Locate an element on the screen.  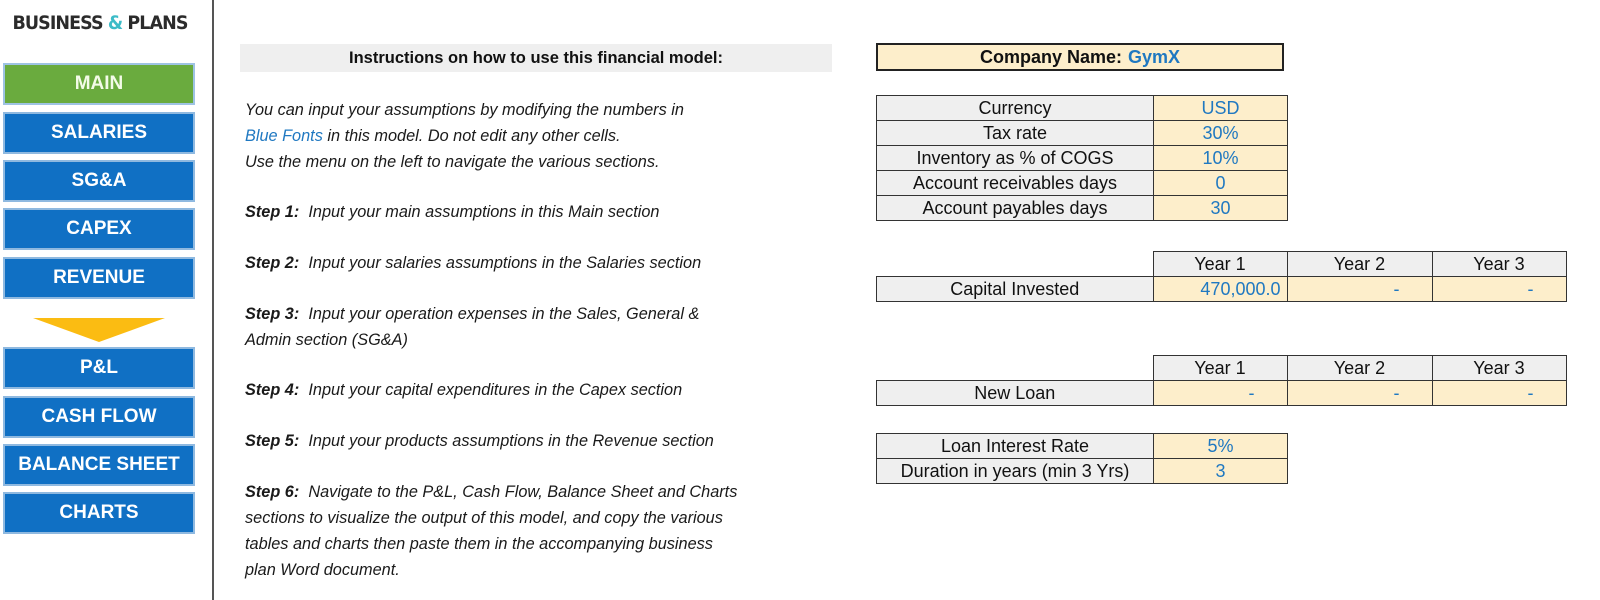
table-row: Inventory as % of COGS 10% is located at coordinates (1082, 158).